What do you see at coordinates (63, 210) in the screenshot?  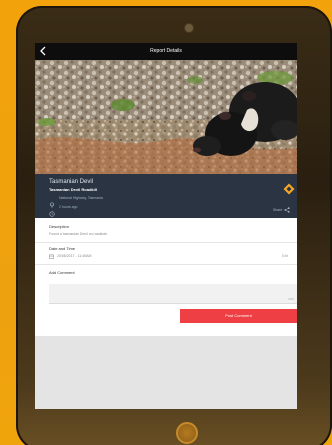 I see `time-row: 2 hours ago` at bounding box center [63, 210].